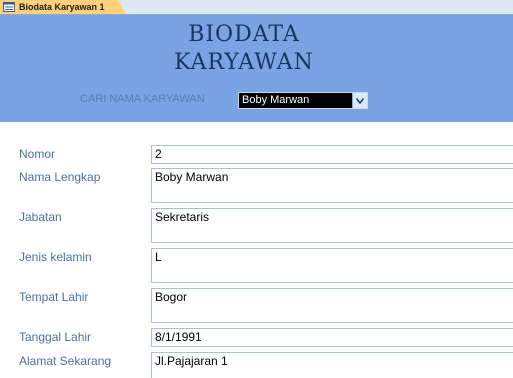  What do you see at coordinates (54, 297) in the screenshot?
I see `label-tempat-lahir: Tempat Lahir` at bounding box center [54, 297].